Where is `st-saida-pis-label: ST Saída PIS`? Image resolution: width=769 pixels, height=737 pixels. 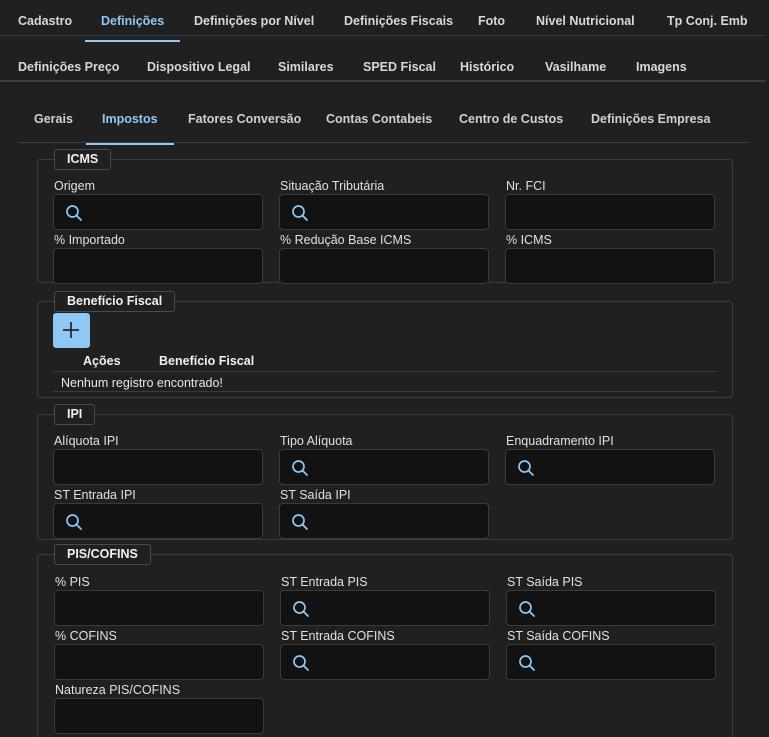 st-saida-pis-label: ST Saída PIS is located at coordinates (545, 582).